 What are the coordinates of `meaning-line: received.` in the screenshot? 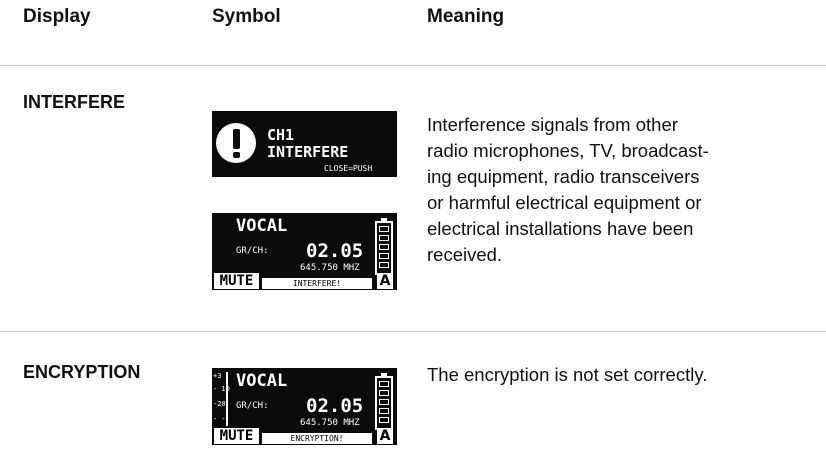 It's located at (465, 254).